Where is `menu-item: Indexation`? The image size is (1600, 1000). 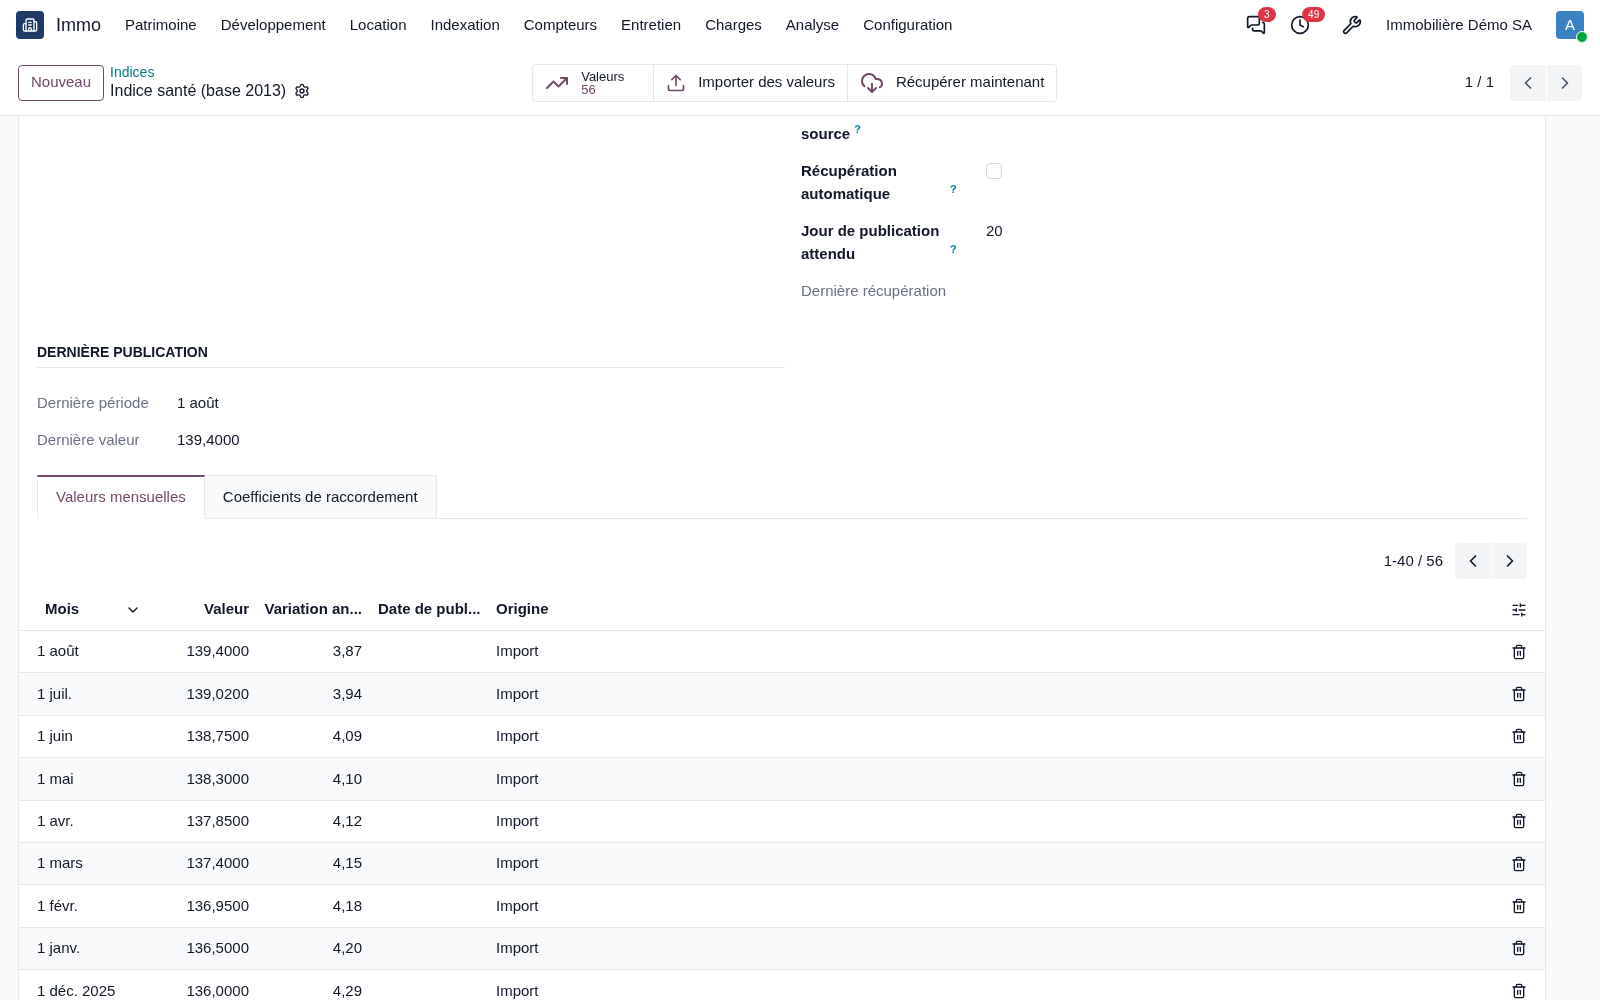
menu-item: Indexation is located at coordinates (465, 25).